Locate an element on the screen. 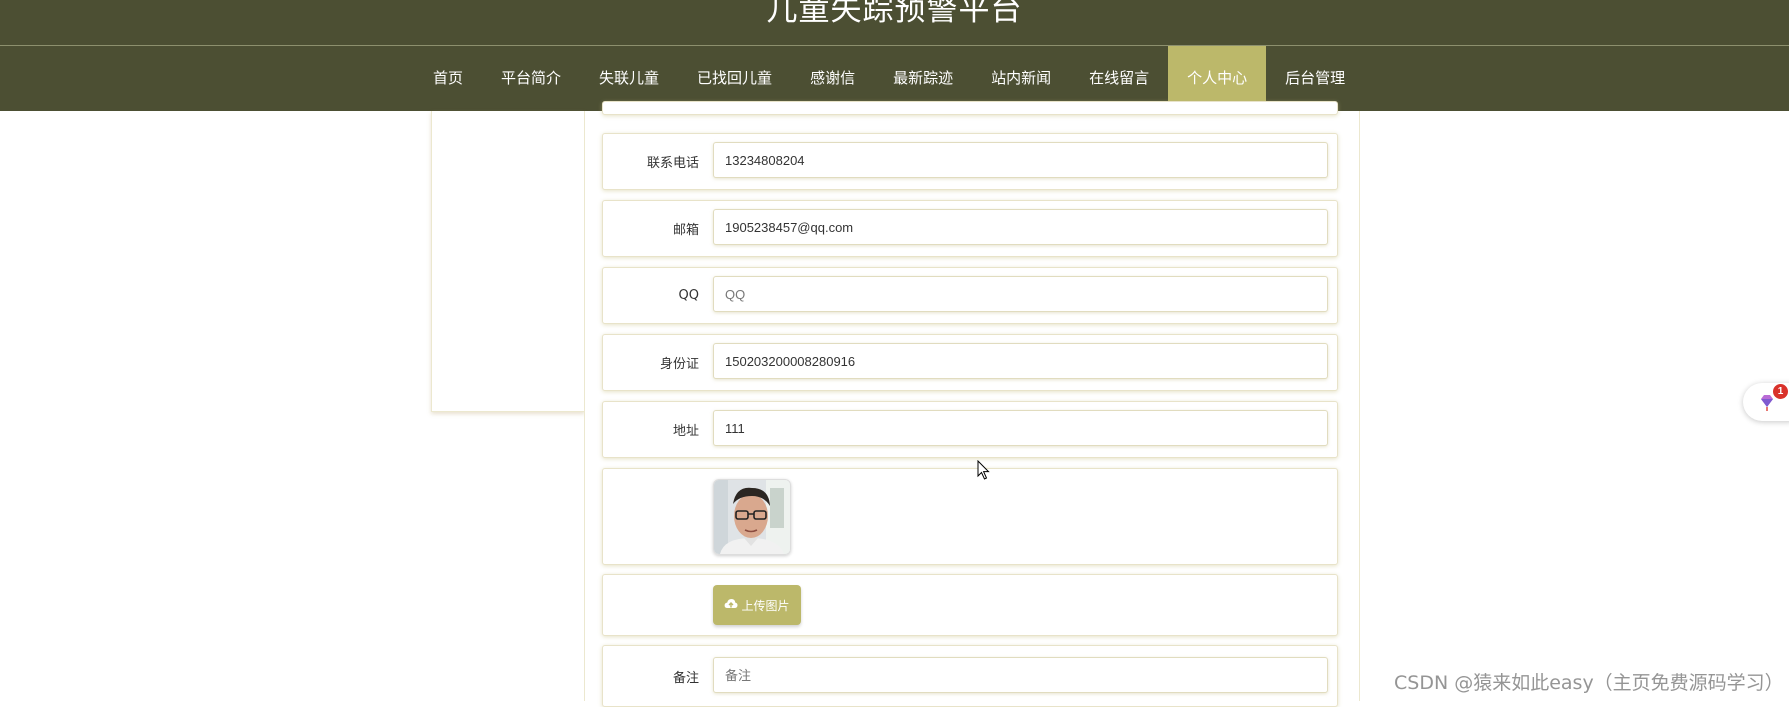 The image size is (1789, 707). qq-label: QQ is located at coordinates (688, 295).